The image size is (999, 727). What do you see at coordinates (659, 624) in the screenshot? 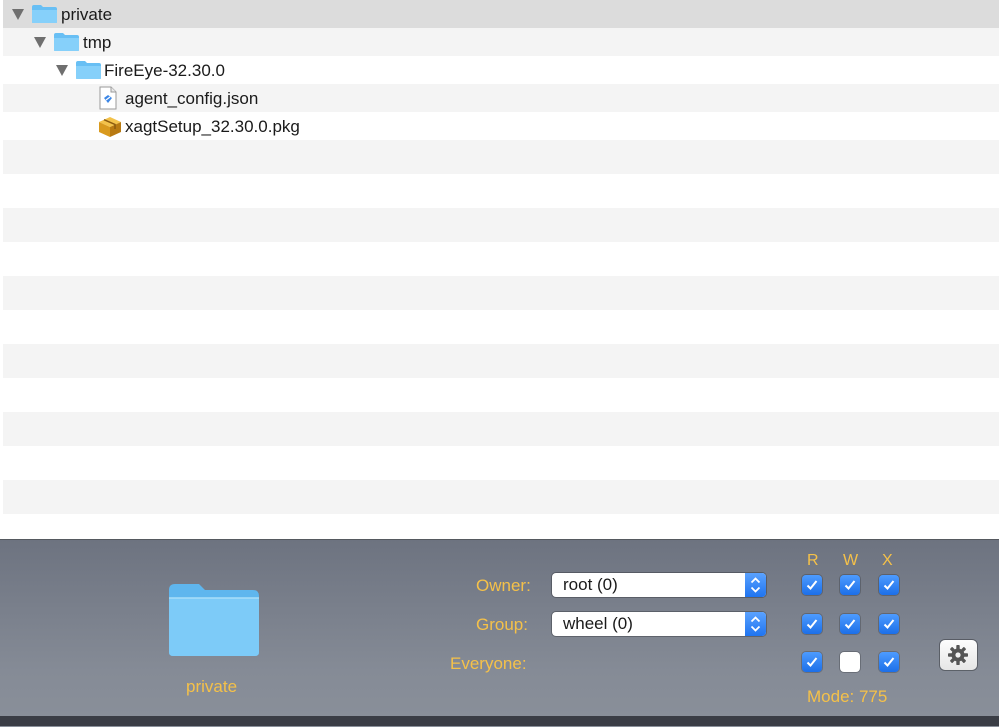
I see `group-select: wheel (0)` at bounding box center [659, 624].